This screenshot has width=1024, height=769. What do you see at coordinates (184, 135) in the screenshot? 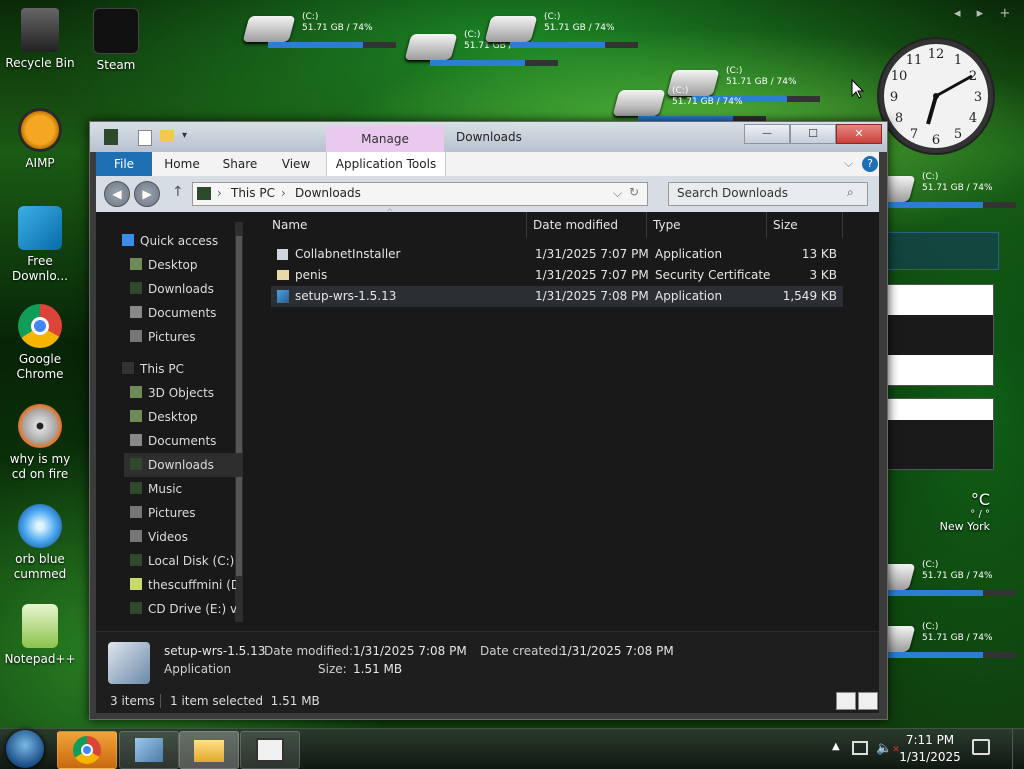
I see `customize-quick-access-icon: ▾` at bounding box center [184, 135].